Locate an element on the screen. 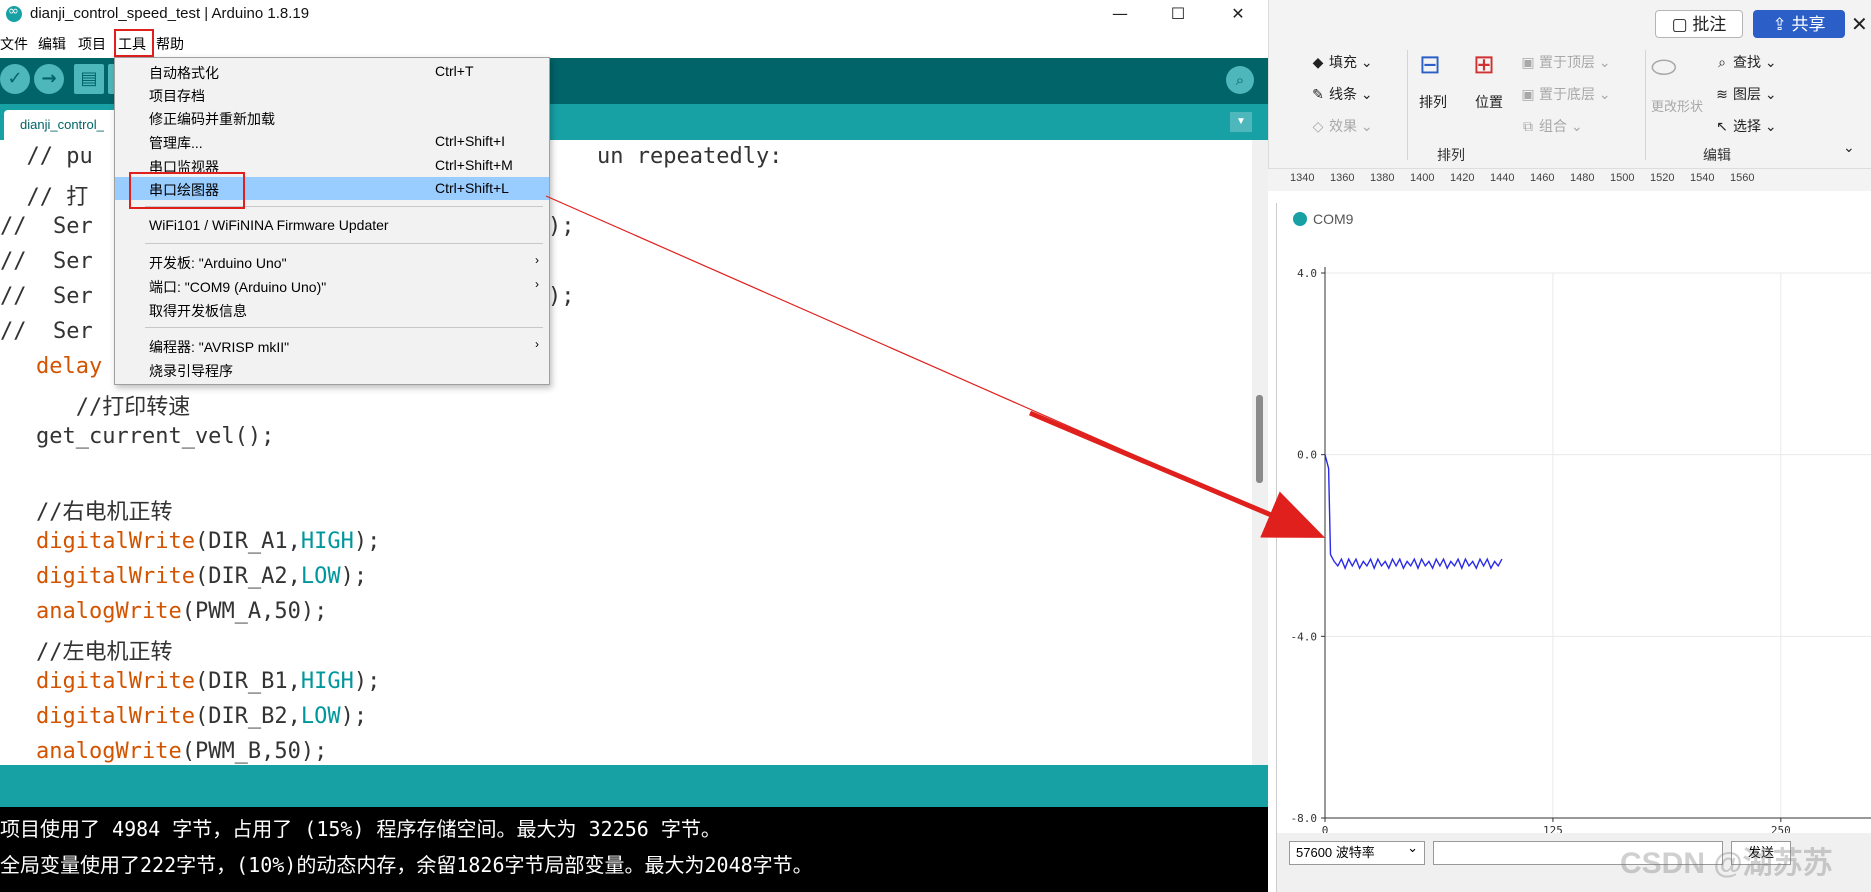 Image resolution: width=1871 pixels, height=892 pixels. position-icon: ⊞ is located at coordinates (1484, 65).